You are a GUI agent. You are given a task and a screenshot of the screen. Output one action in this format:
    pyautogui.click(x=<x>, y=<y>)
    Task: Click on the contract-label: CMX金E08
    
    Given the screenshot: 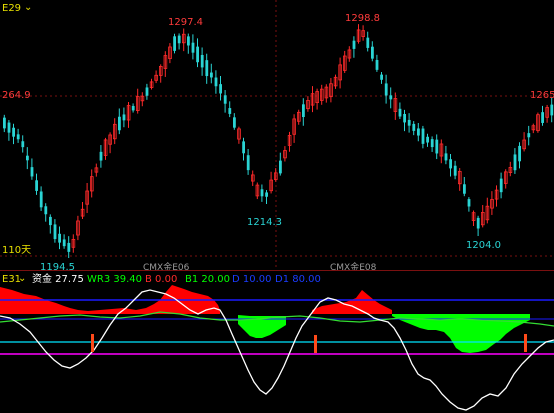 What is the action you would take?
    pyautogui.click(x=353, y=265)
    